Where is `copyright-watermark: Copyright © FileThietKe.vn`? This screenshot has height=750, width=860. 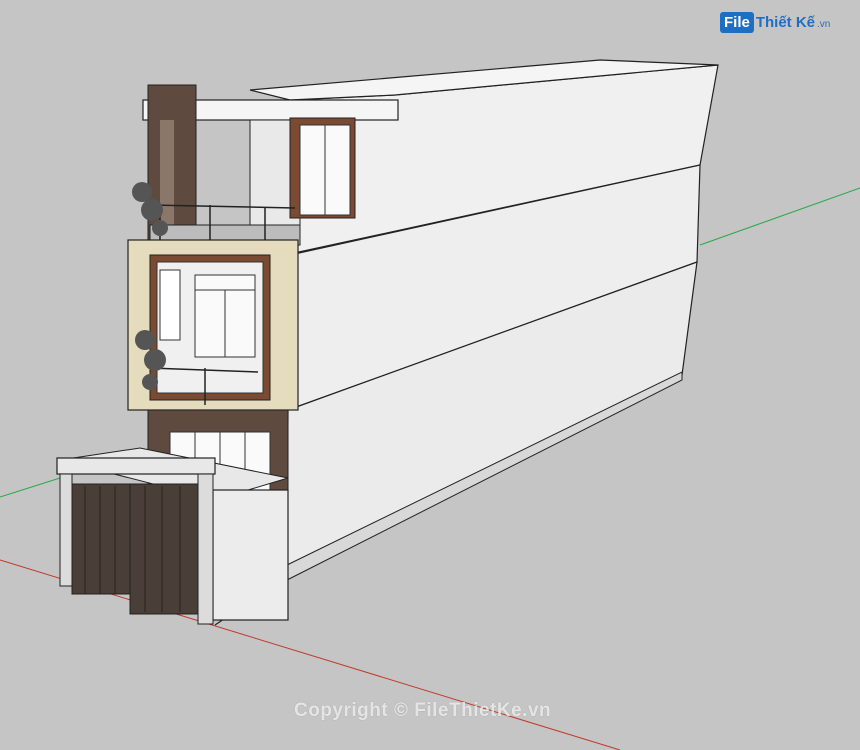 copyright-watermark: Copyright © FileThietKe.vn is located at coordinates (423, 710).